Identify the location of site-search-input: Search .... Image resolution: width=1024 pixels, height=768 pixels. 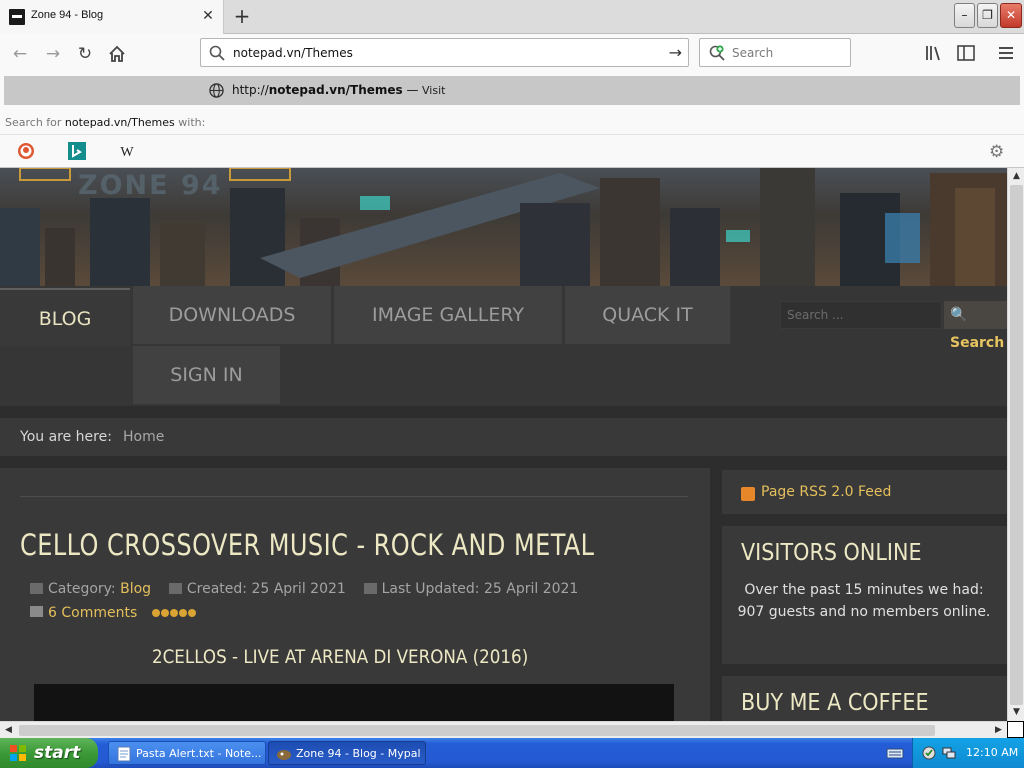
(861, 315).